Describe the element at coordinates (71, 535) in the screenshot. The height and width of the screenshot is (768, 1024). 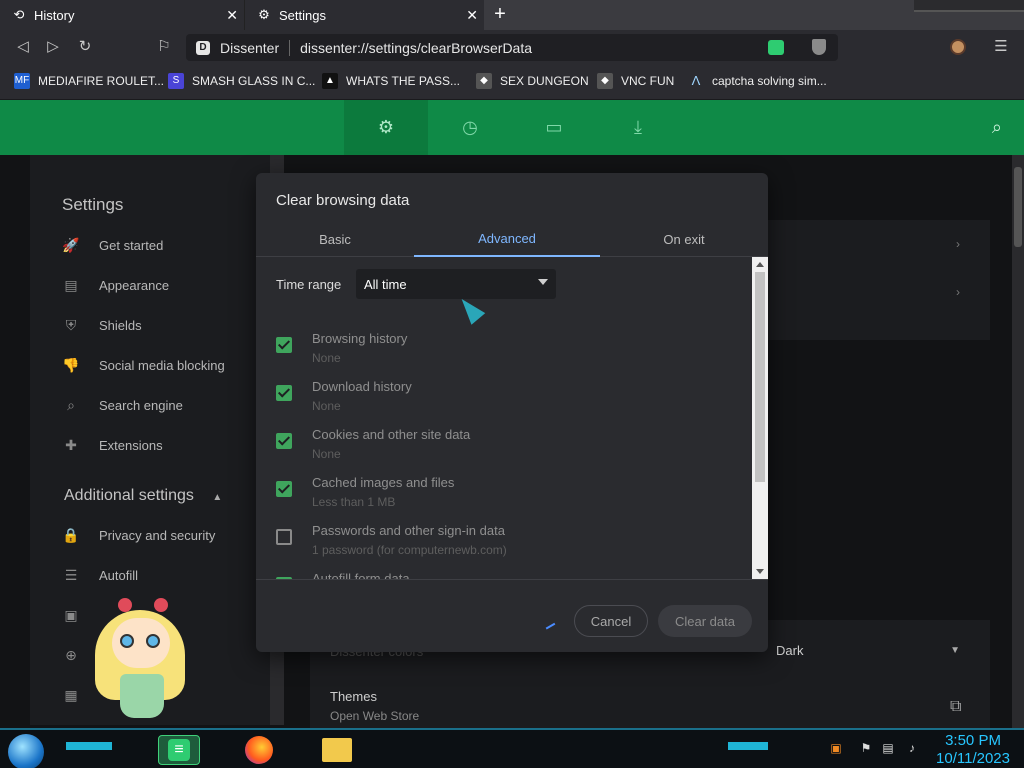
I see `lock-icon: 🔒` at that location.